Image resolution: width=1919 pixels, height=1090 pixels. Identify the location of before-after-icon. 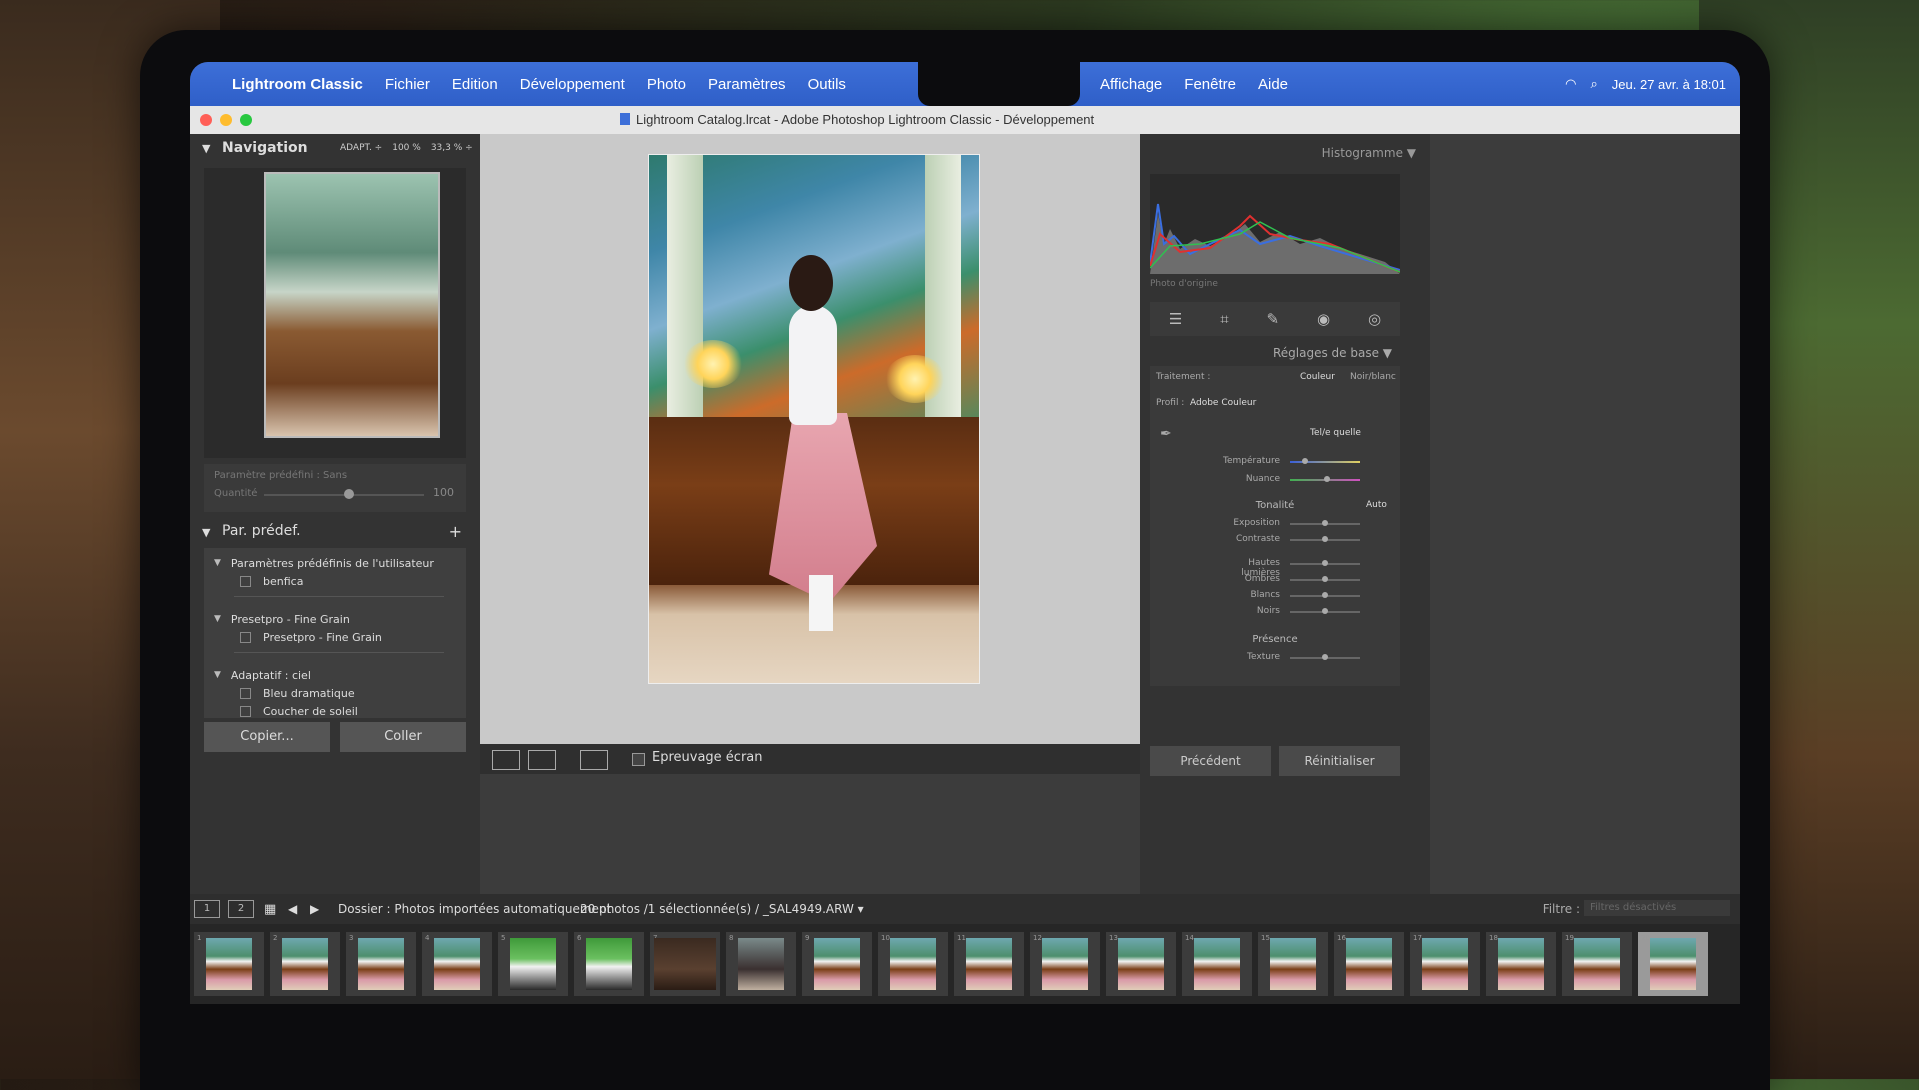
(542, 760).